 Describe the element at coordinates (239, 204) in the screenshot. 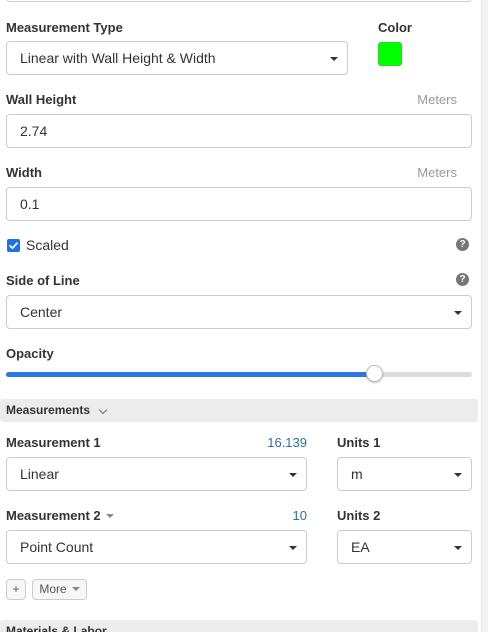

I see `width-input: 0.1` at that location.